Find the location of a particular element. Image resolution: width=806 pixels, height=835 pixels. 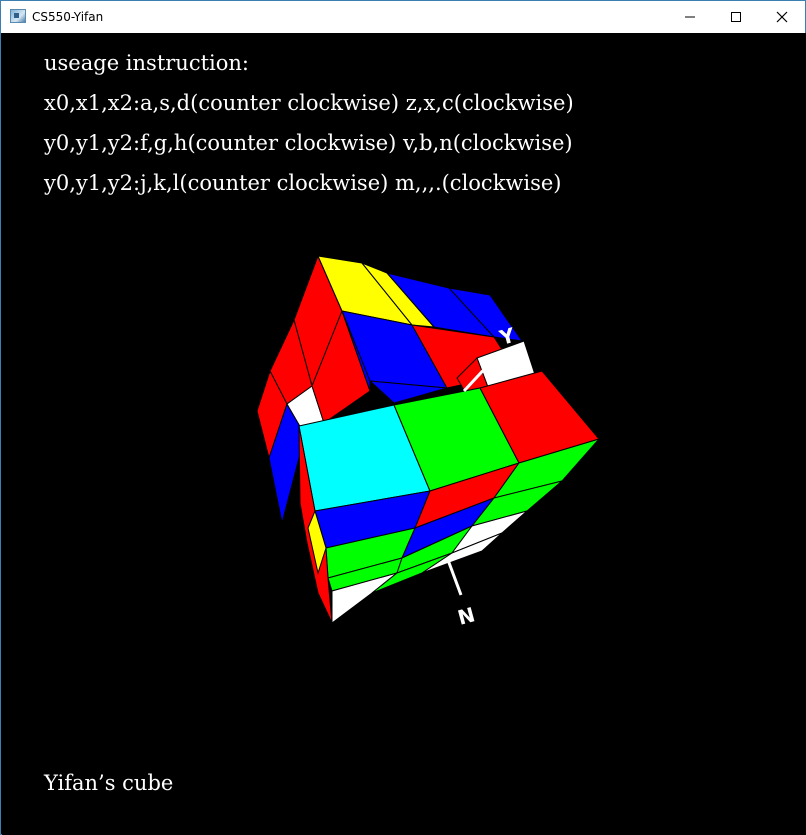

close-button is located at coordinates (782, 17).